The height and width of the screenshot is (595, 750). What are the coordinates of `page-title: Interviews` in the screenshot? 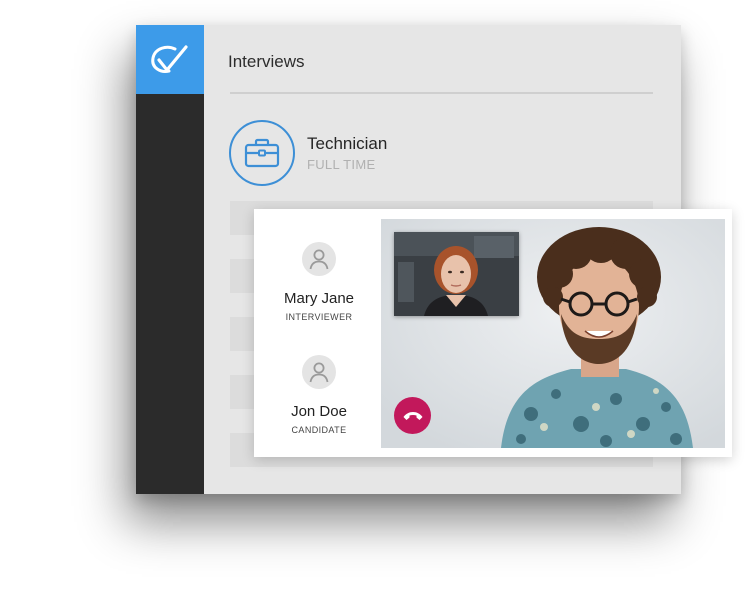 It's located at (266, 61).